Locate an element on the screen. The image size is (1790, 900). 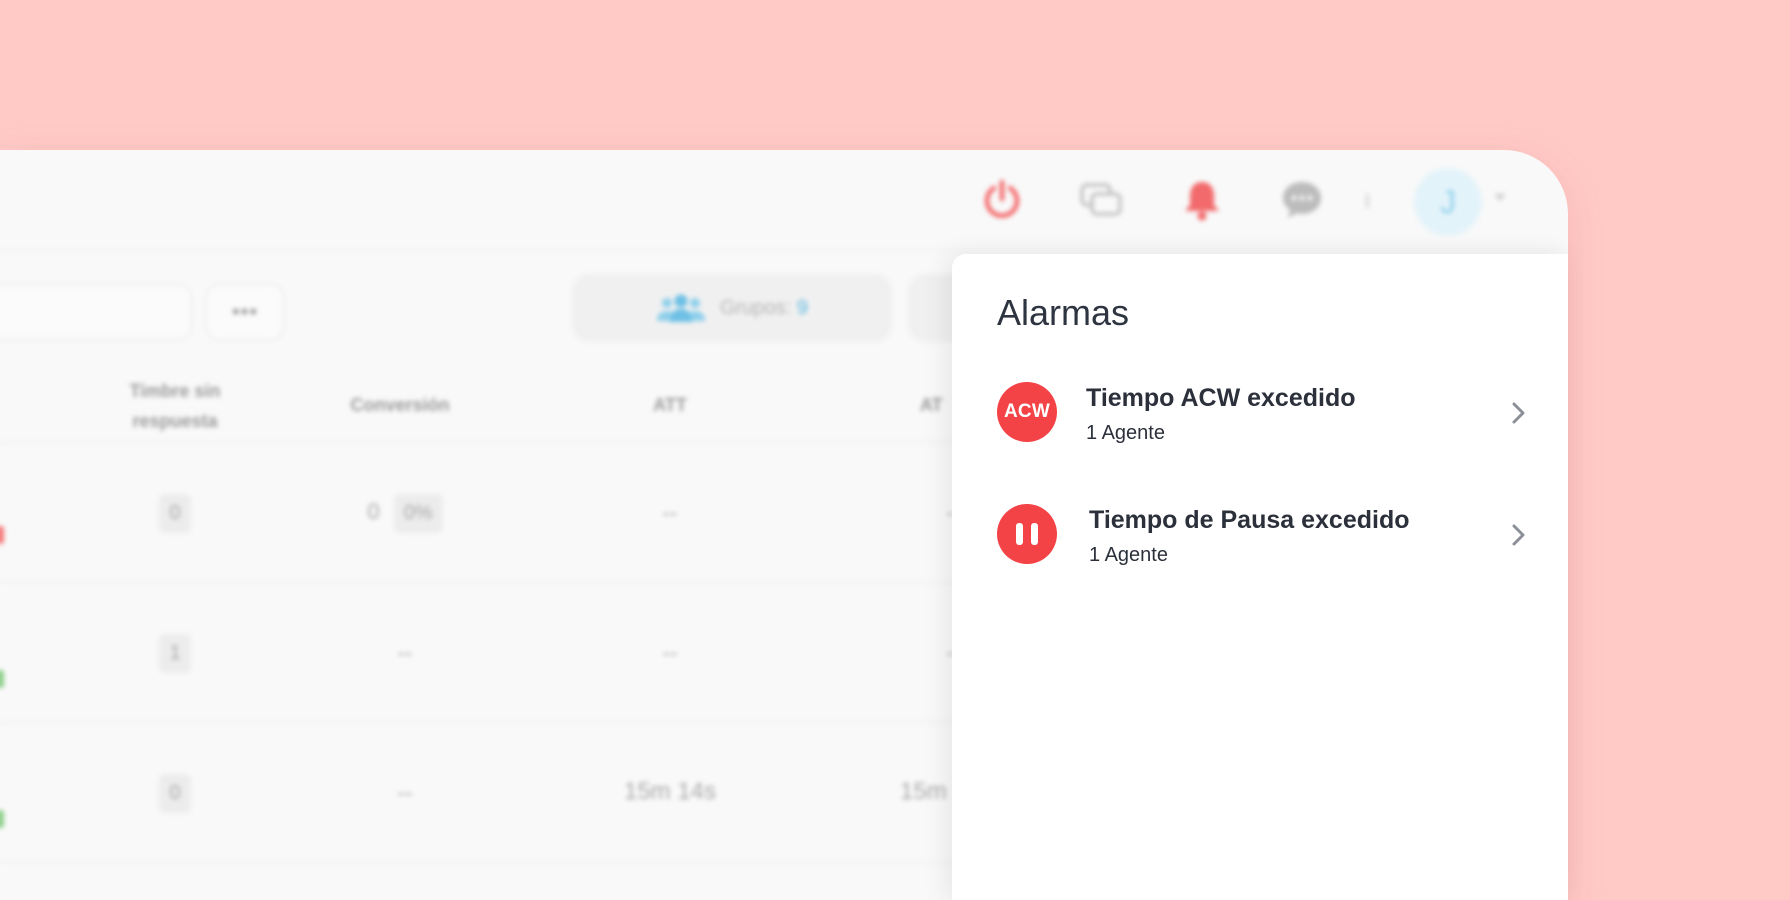
top-bar: J is located at coordinates (784, 200).